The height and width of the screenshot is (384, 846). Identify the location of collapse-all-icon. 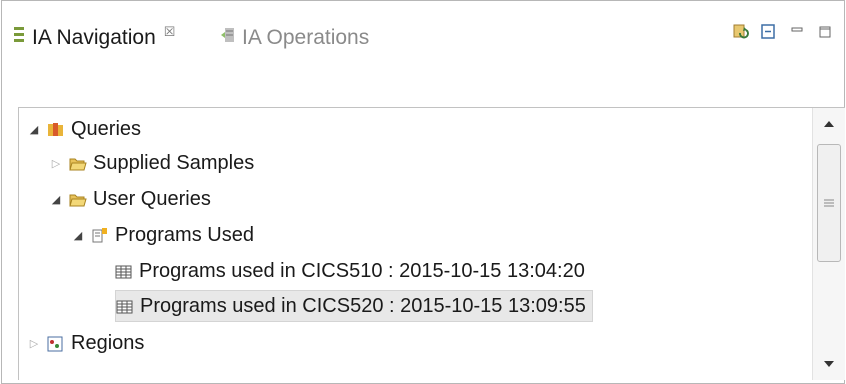
(769, 32).